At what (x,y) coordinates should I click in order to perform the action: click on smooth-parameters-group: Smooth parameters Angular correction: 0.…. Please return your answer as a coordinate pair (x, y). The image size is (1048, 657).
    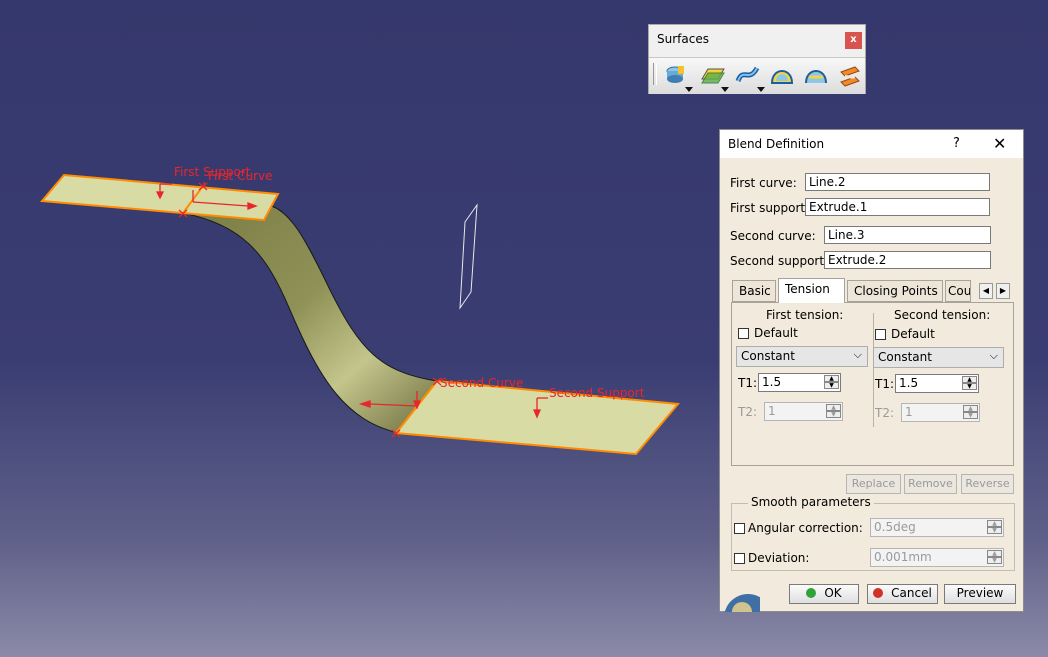
    Looking at the image, I should click on (873, 533).